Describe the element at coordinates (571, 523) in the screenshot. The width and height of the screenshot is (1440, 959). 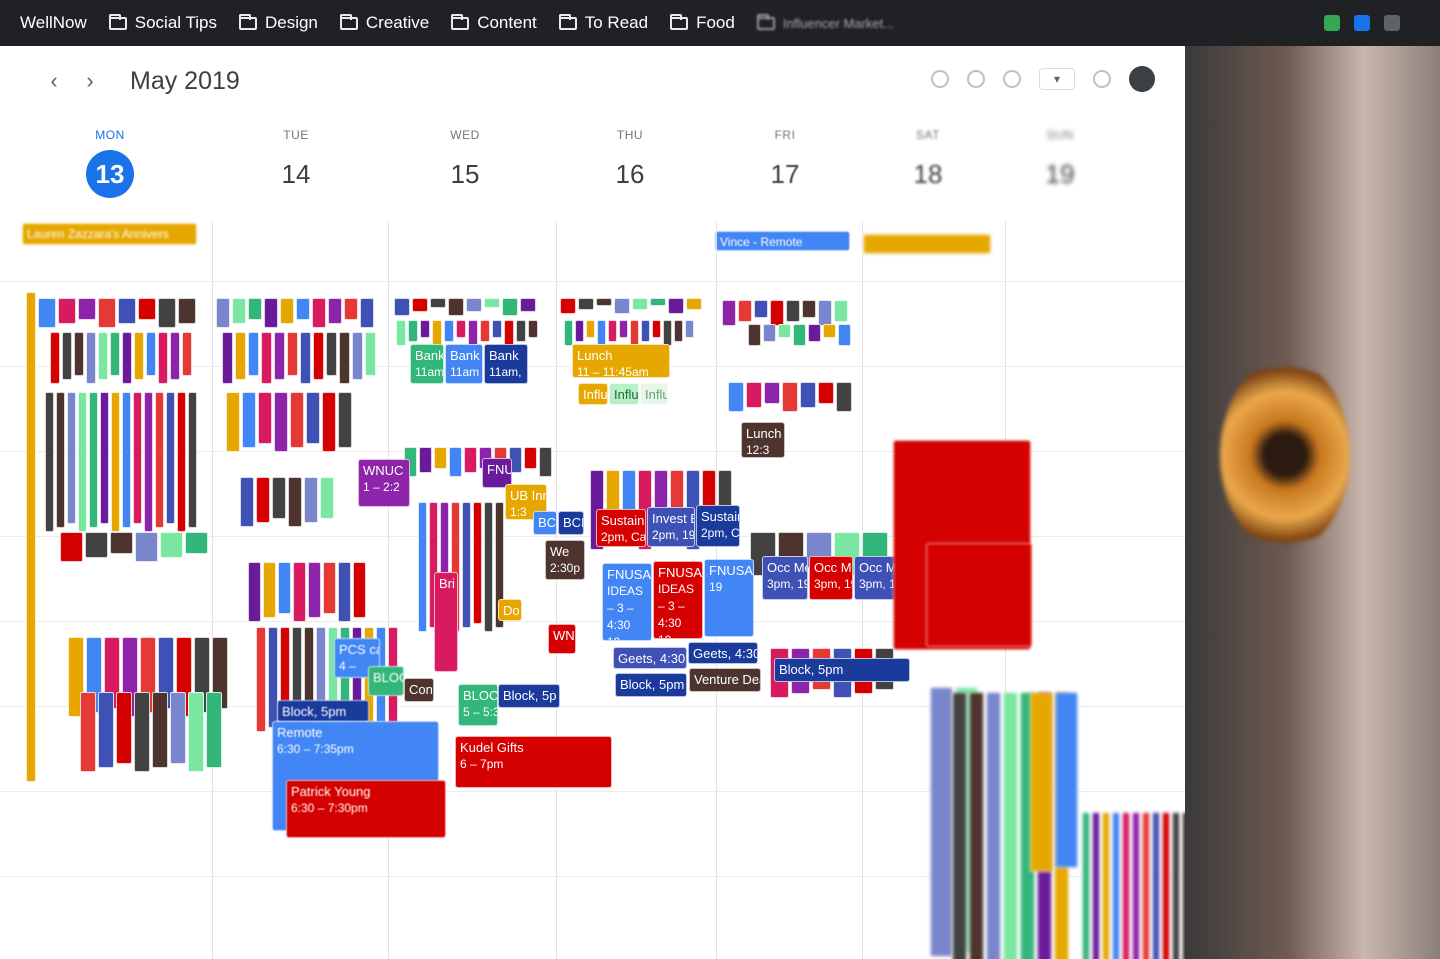
I see `calendar-event: BCI` at that location.